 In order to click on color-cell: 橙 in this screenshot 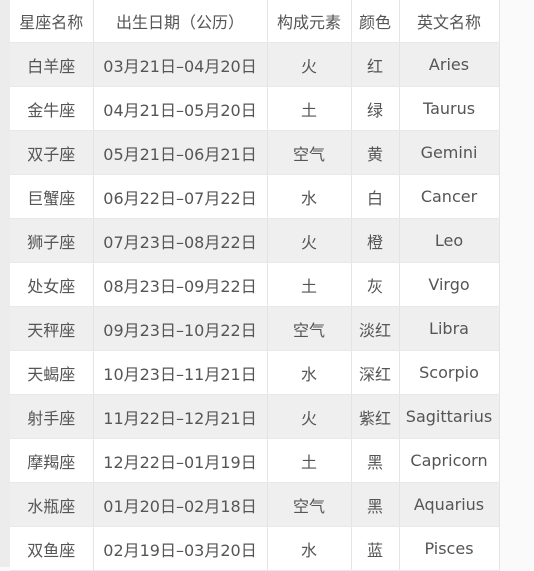, I will do `click(375, 240)`.